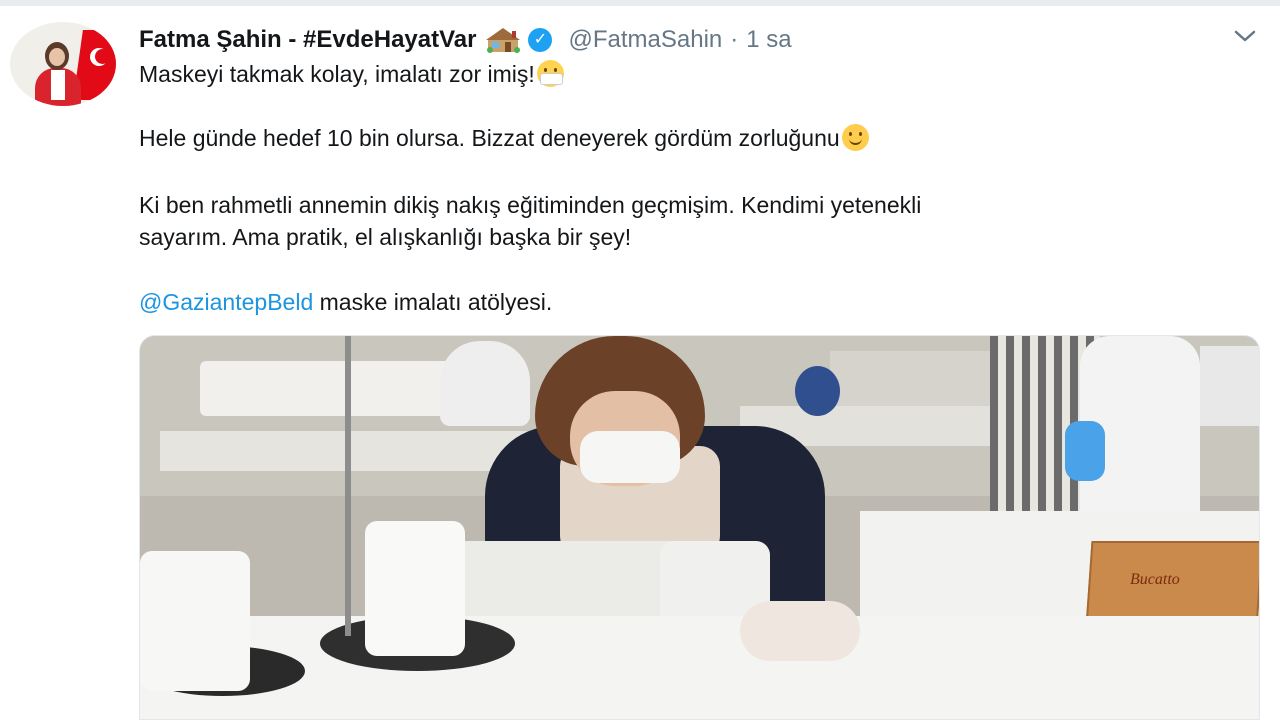  What do you see at coordinates (348, 486) in the screenshot?
I see `thread-wire` at bounding box center [348, 486].